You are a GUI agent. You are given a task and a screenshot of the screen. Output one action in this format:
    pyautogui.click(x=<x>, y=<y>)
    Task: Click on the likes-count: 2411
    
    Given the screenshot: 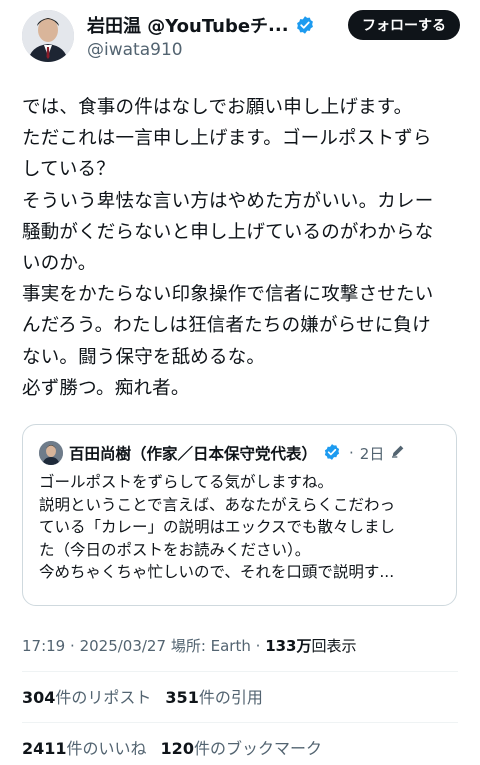 What is the action you would take?
    pyautogui.click(x=44, y=748)
    